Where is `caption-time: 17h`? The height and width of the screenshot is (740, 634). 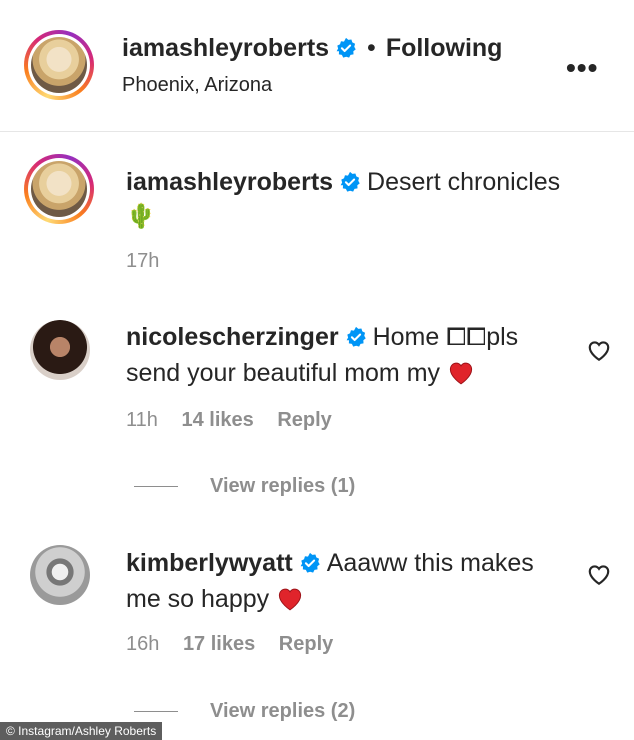 caption-time: 17h is located at coordinates (142, 261).